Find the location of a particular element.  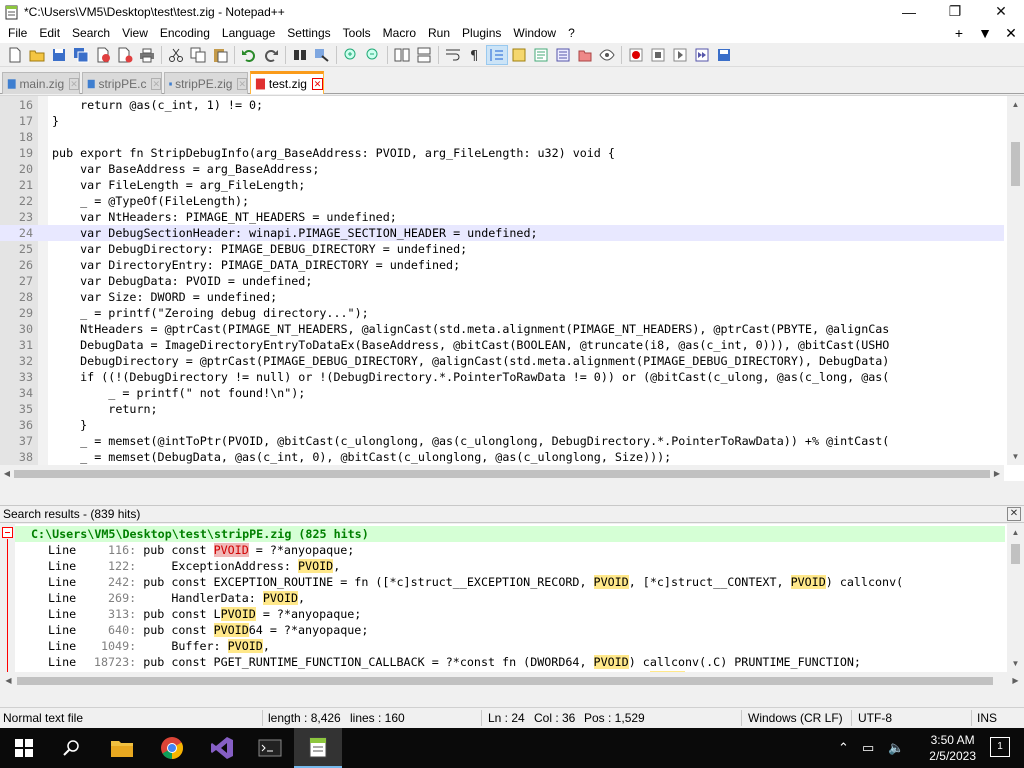

function-list-icon is located at coordinates (563, 55).